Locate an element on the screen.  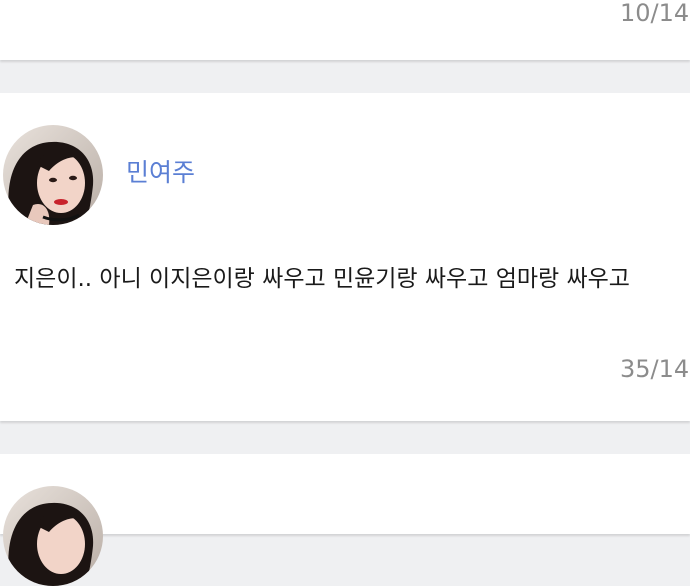
message-text: 지은이.. 아니 이지은이랑 싸우고 민윤기랑 싸우고 엄마랑 싸우고 is located at coordinates (322, 279).